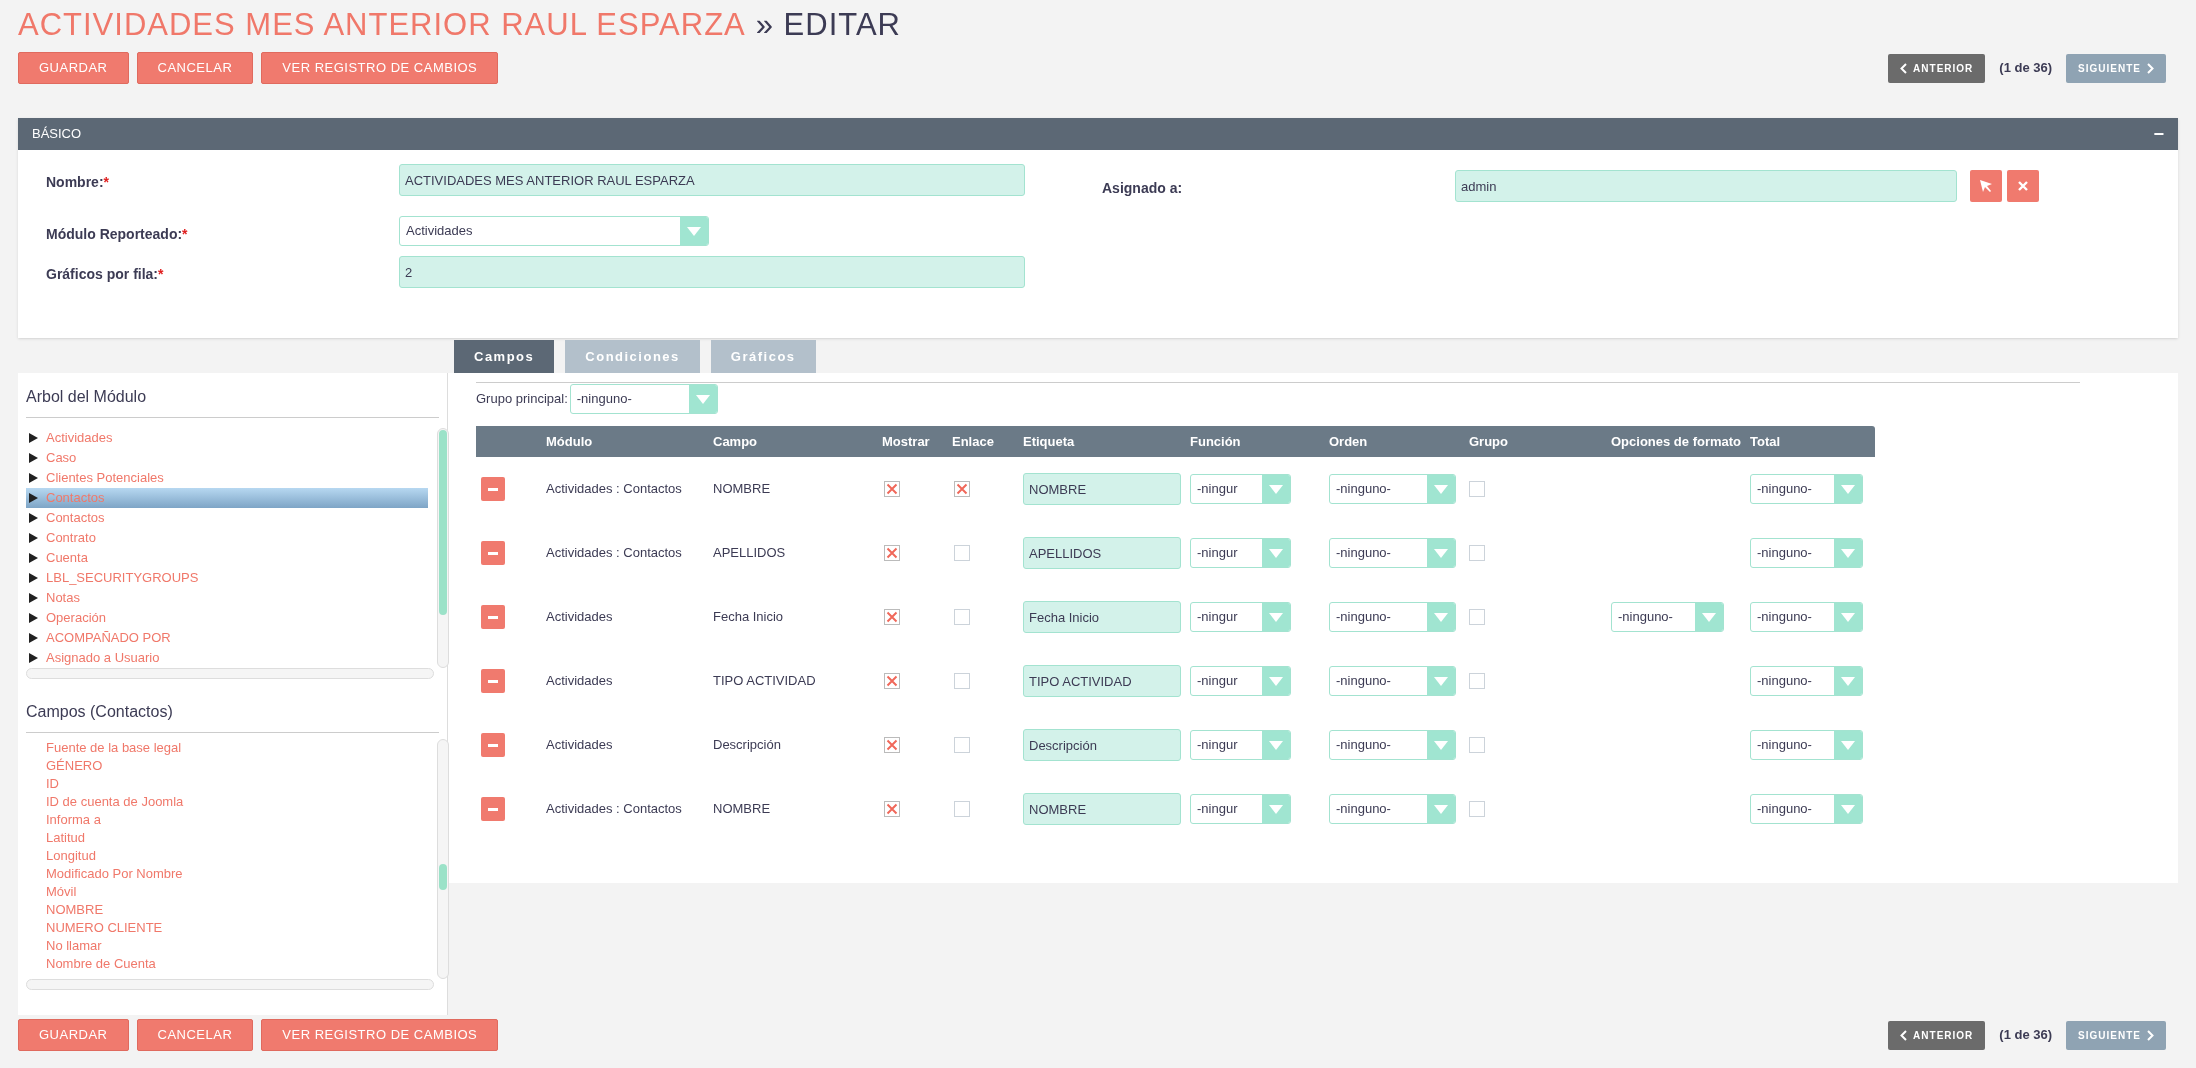 Image resolution: width=2196 pixels, height=1068 pixels. Describe the element at coordinates (237, 820) in the screenshot. I see `field-list-item: Informa a` at that location.